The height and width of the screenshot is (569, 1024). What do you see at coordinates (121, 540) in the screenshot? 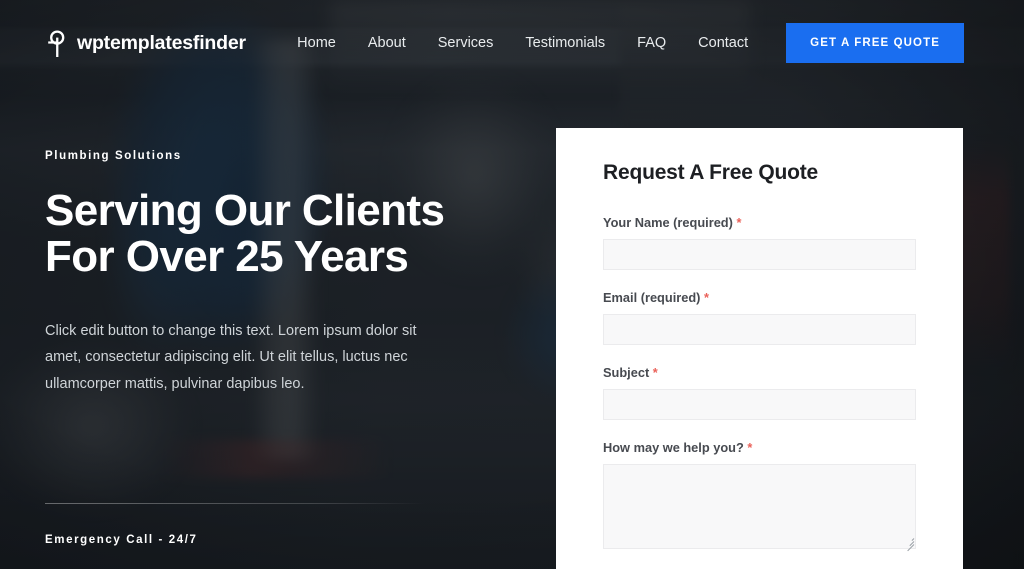
I see `emergency-call-text: Emergency Call - 24/7` at bounding box center [121, 540].